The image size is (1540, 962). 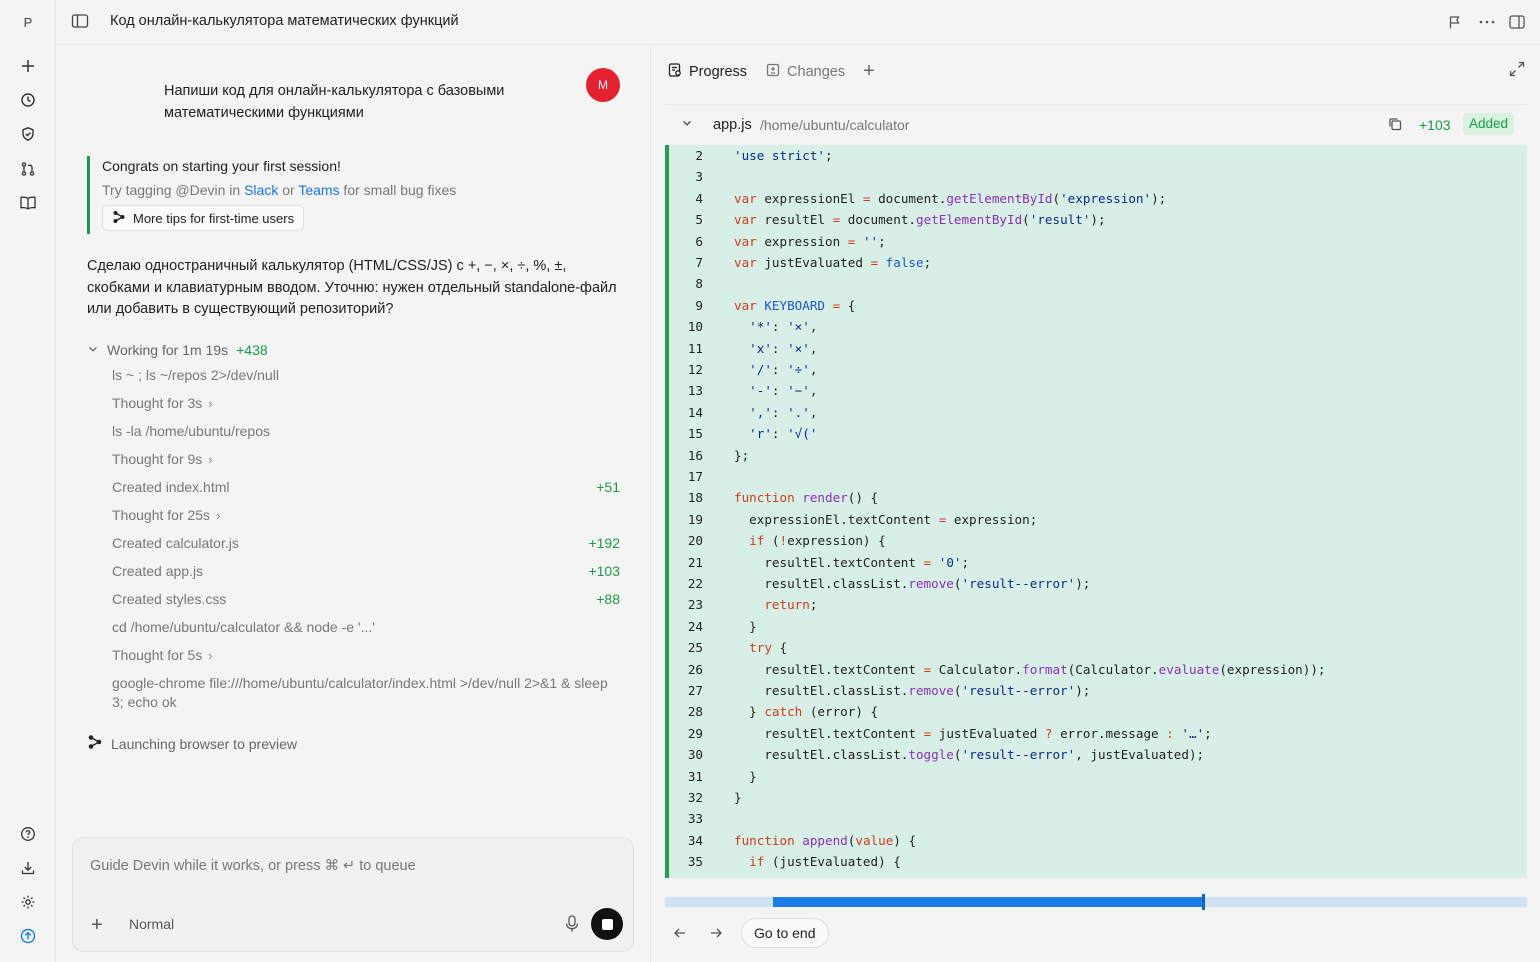 What do you see at coordinates (261, 190) in the screenshot?
I see `slack-link: Slack` at bounding box center [261, 190].